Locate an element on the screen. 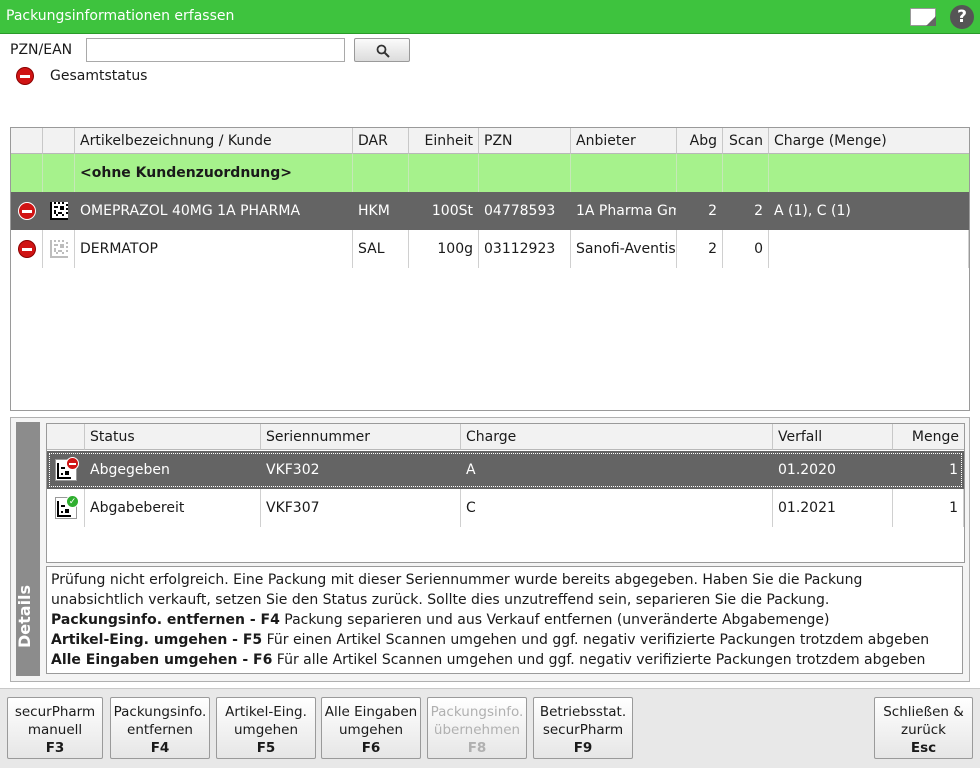  article-dar: HKM is located at coordinates (381, 211).